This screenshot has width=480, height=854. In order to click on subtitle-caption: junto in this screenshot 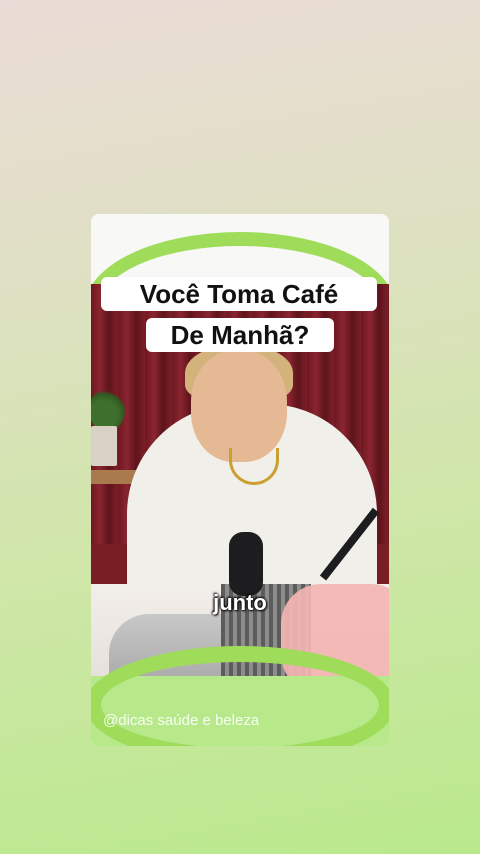, I will do `click(240, 602)`.